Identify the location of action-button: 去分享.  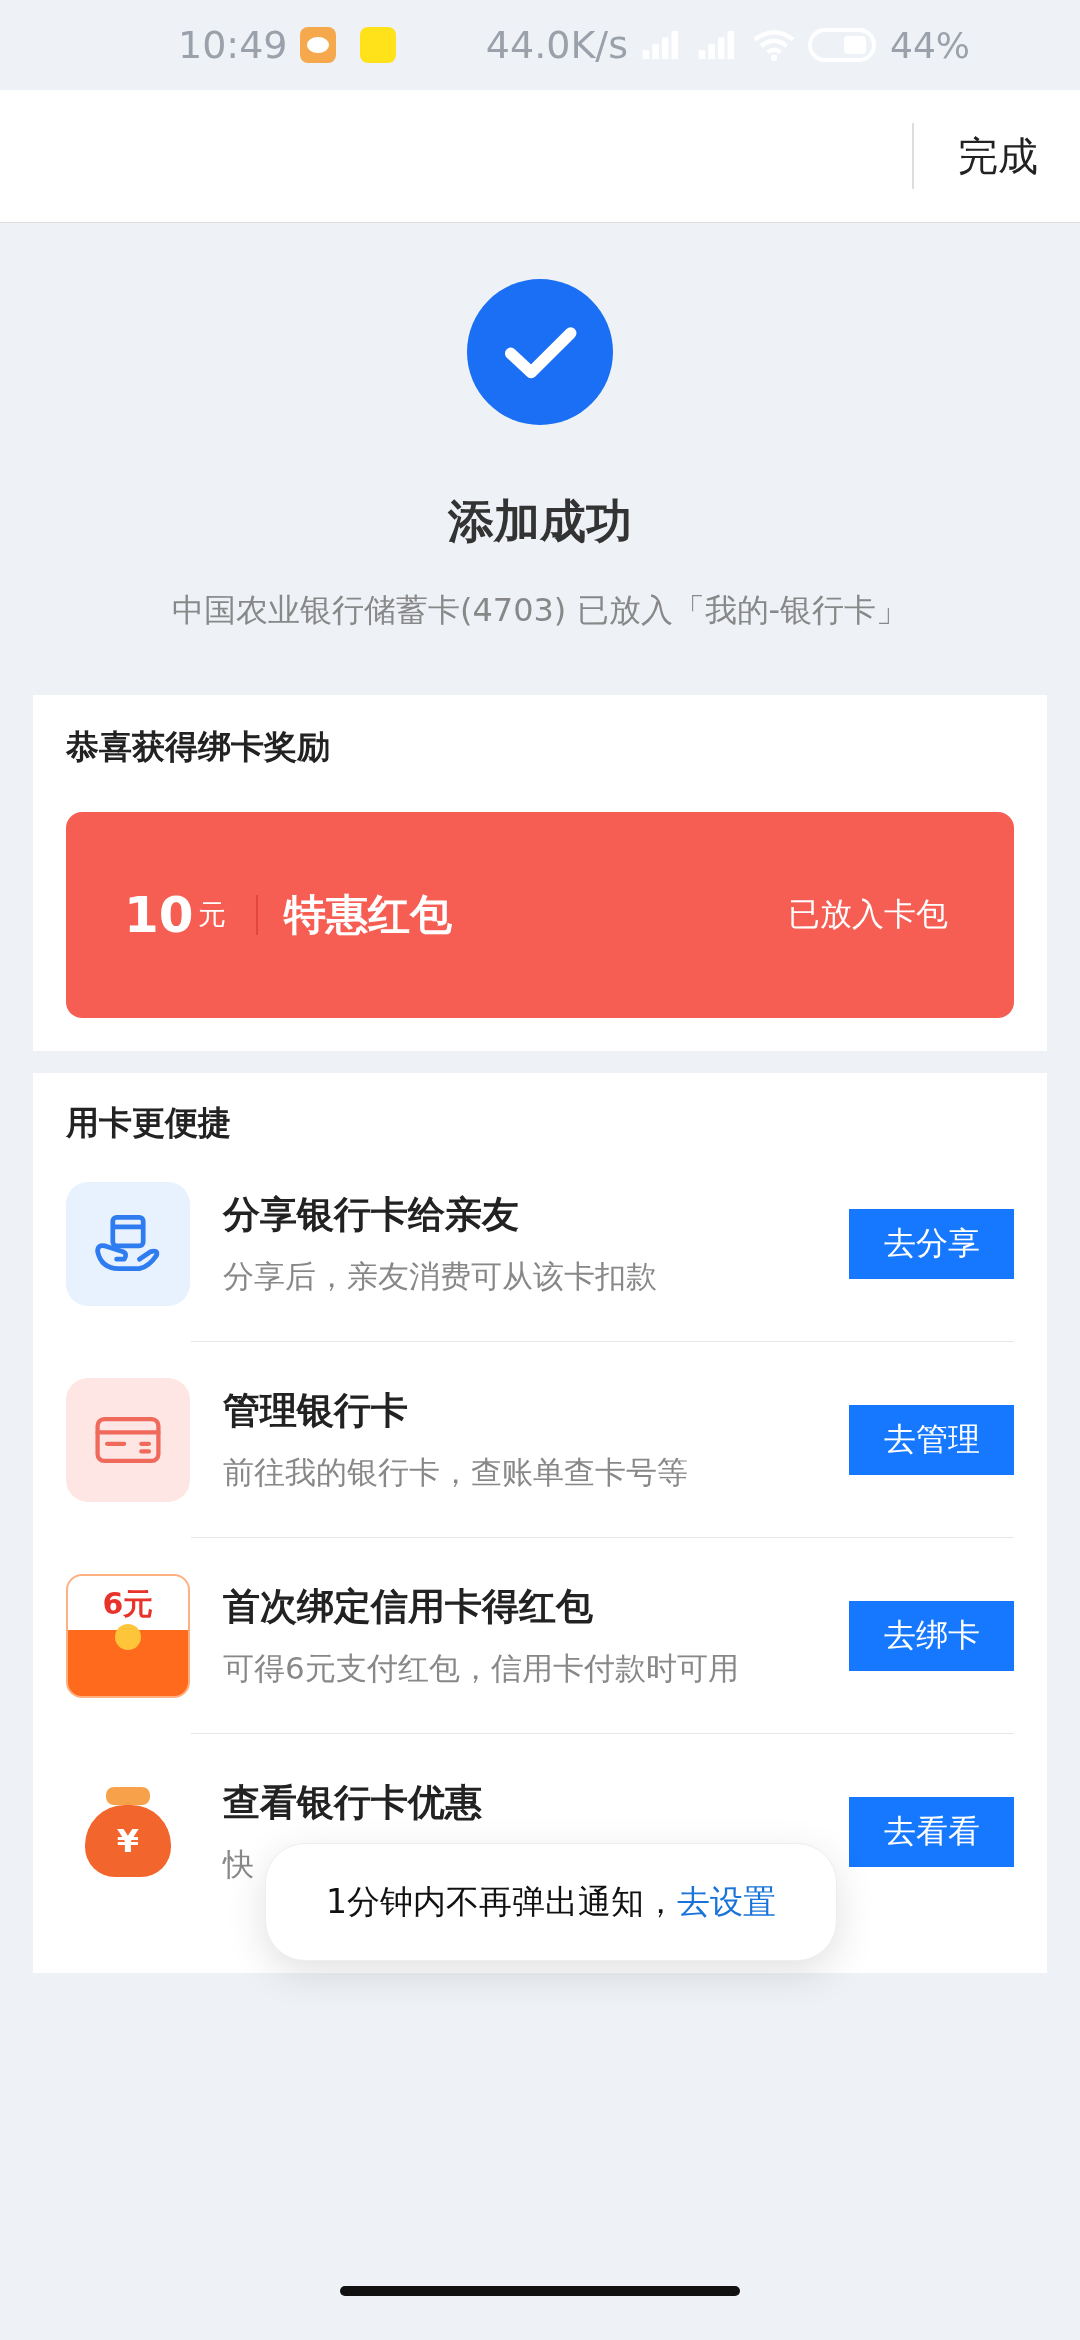
(931, 1244).